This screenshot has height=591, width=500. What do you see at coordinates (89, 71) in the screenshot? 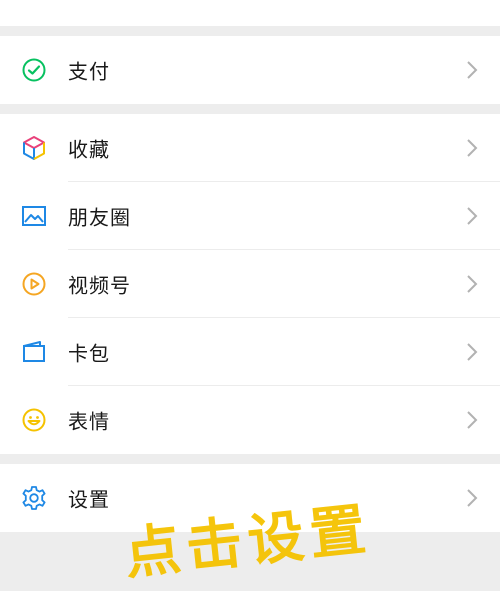
I see `menu-item-label: 支付` at bounding box center [89, 71].